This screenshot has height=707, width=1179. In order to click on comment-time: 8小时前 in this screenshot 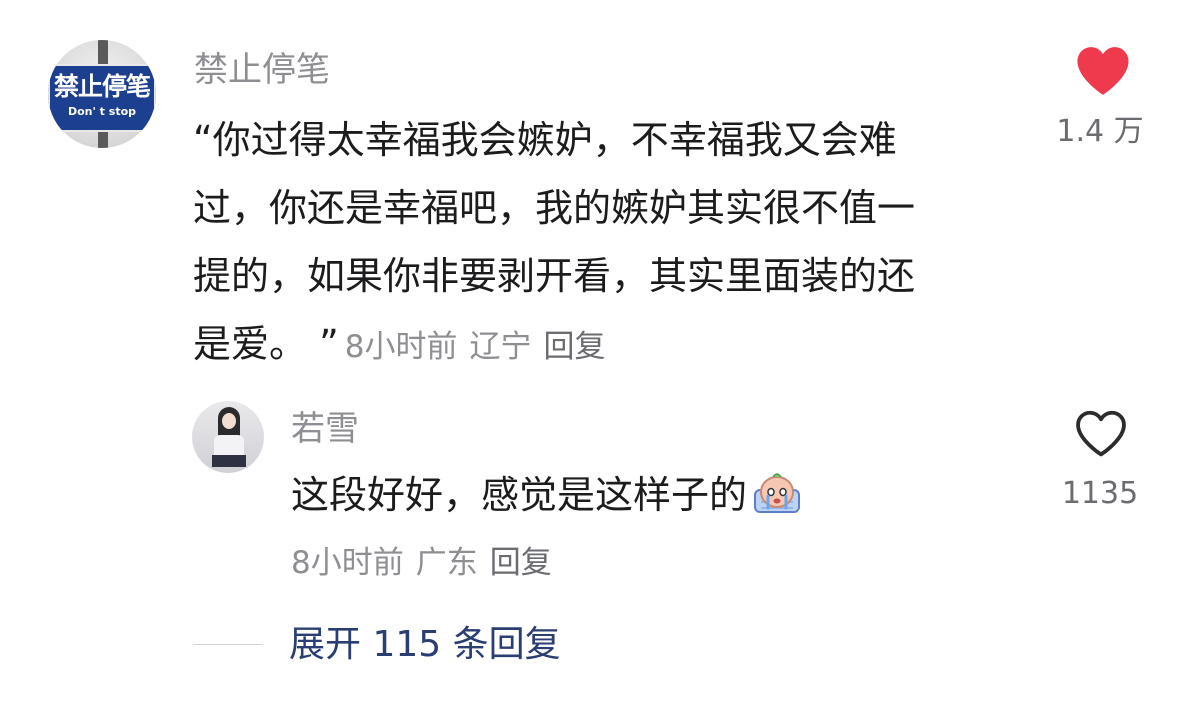, I will do `click(401, 347)`.